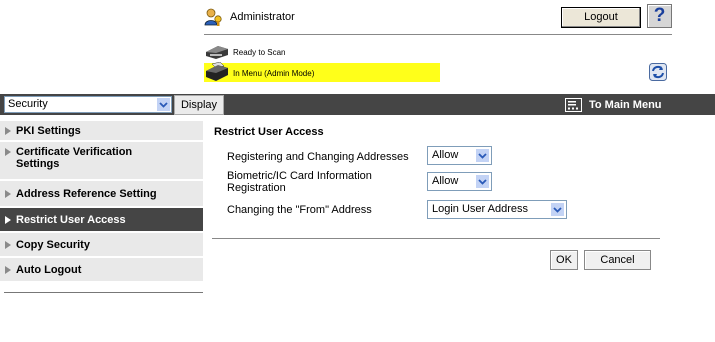 This screenshot has height=342, width=715. Describe the element at coordinates (564, 260) in the screenshot. I see `ok-button: OK` at that location.